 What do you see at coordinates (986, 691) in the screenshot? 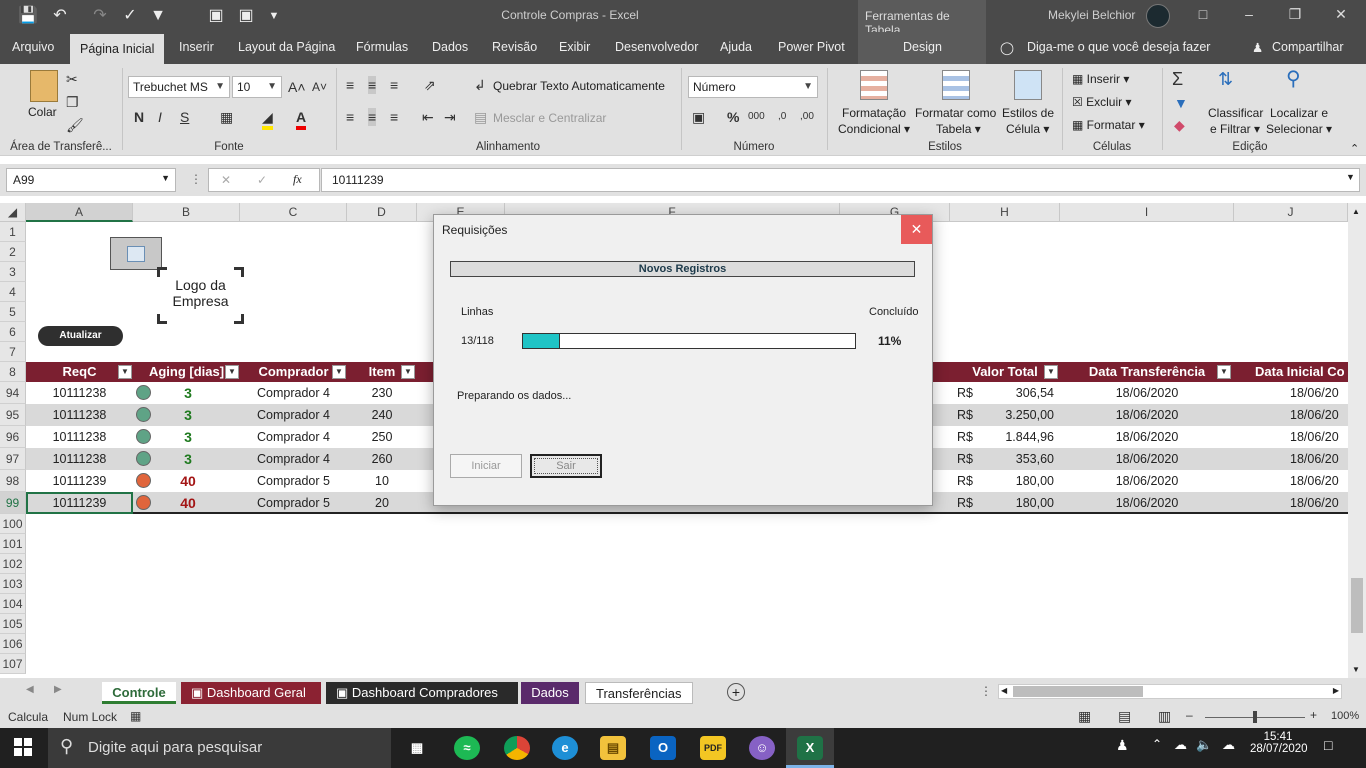
I see `tab-split-icon: ⋮` at bounding box center [986, 691].